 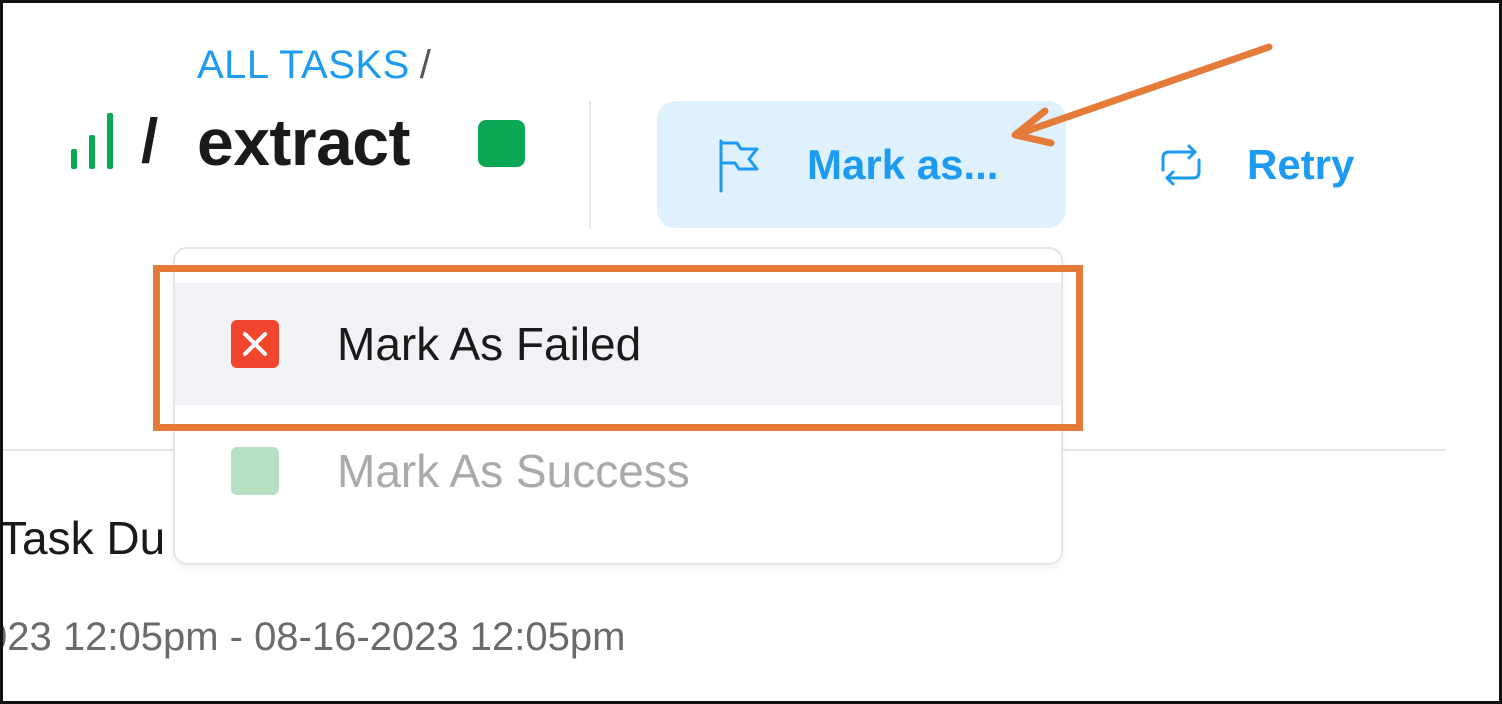 I want to click on vertical-divider, so click(x=590, y=165).